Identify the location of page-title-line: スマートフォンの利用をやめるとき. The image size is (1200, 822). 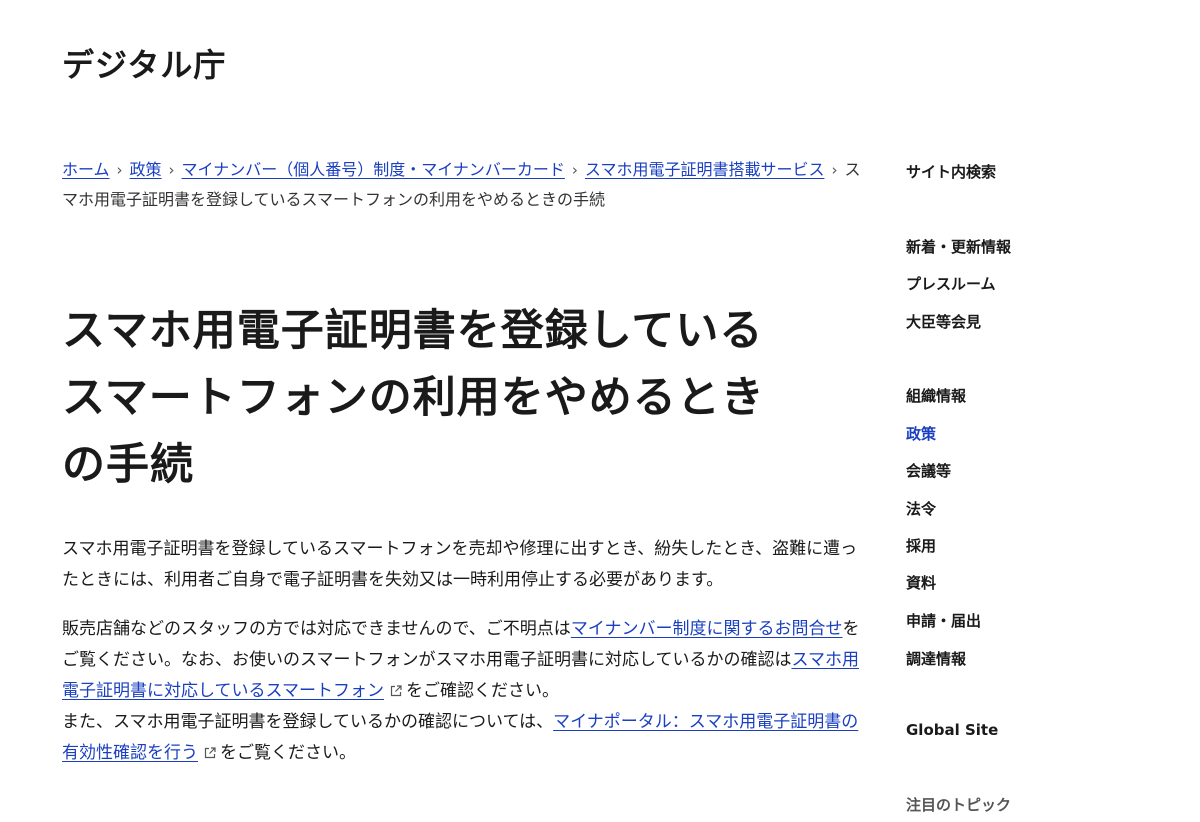
(413, 398).